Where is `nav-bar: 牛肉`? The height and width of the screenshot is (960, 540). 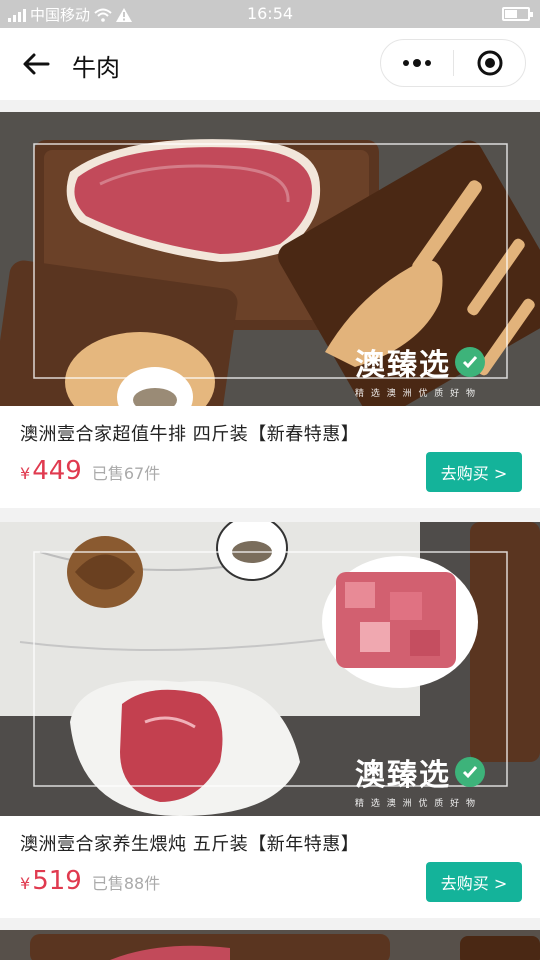
nav-bar: 牛肉 is located at coordinates (270, 64).